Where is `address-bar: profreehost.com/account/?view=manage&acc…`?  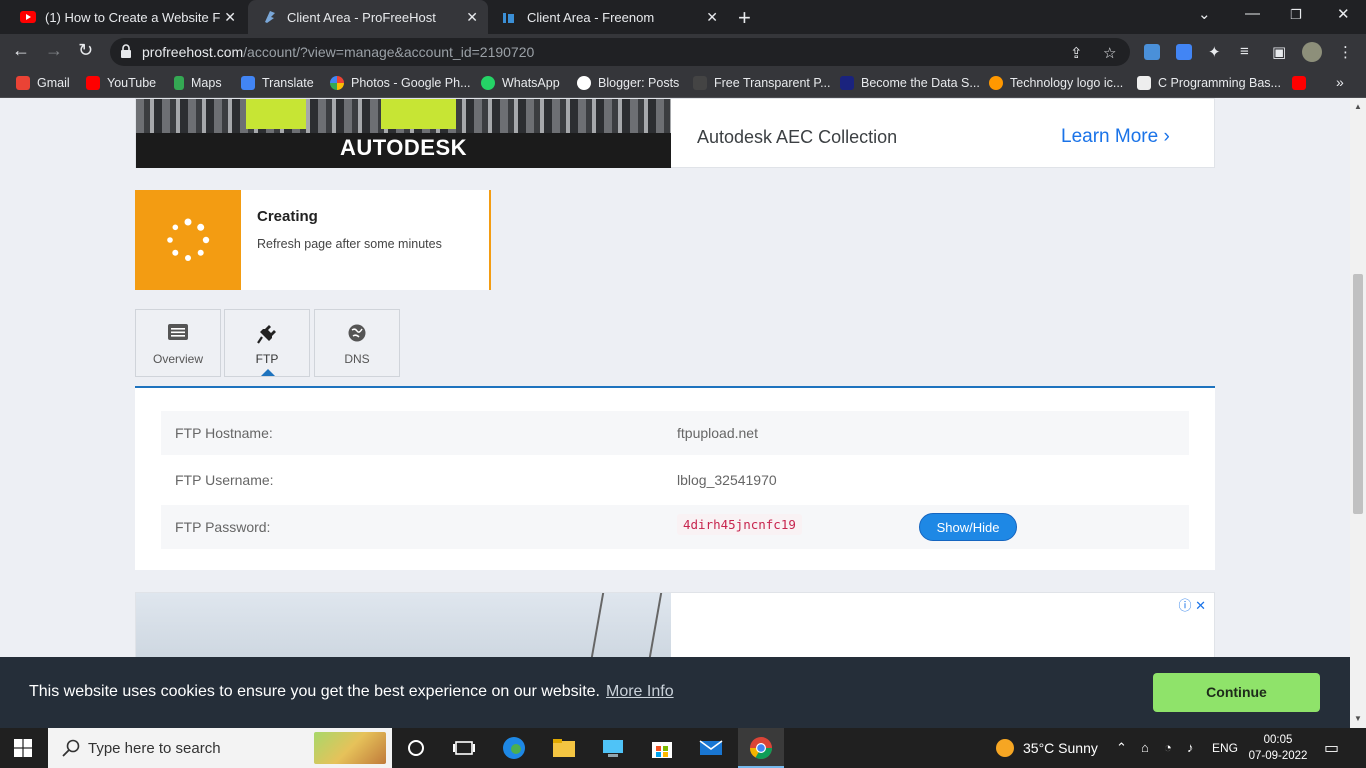
address-bar: profreehost.com/account/?view=manage&acc… is located at coordinates (620, 52).